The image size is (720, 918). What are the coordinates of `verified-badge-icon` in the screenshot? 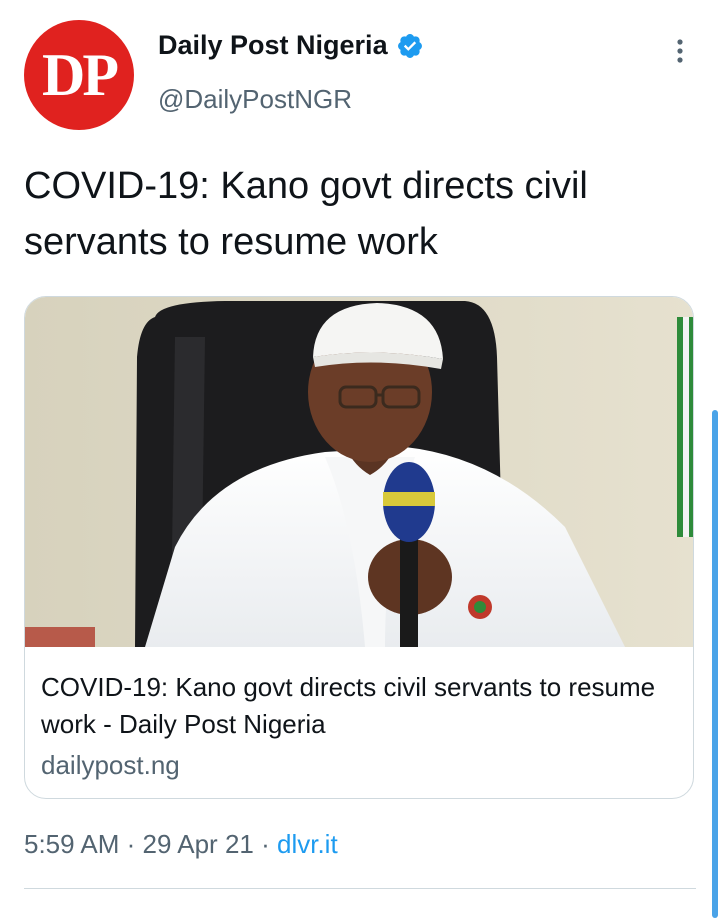 It's located at (409, 45).